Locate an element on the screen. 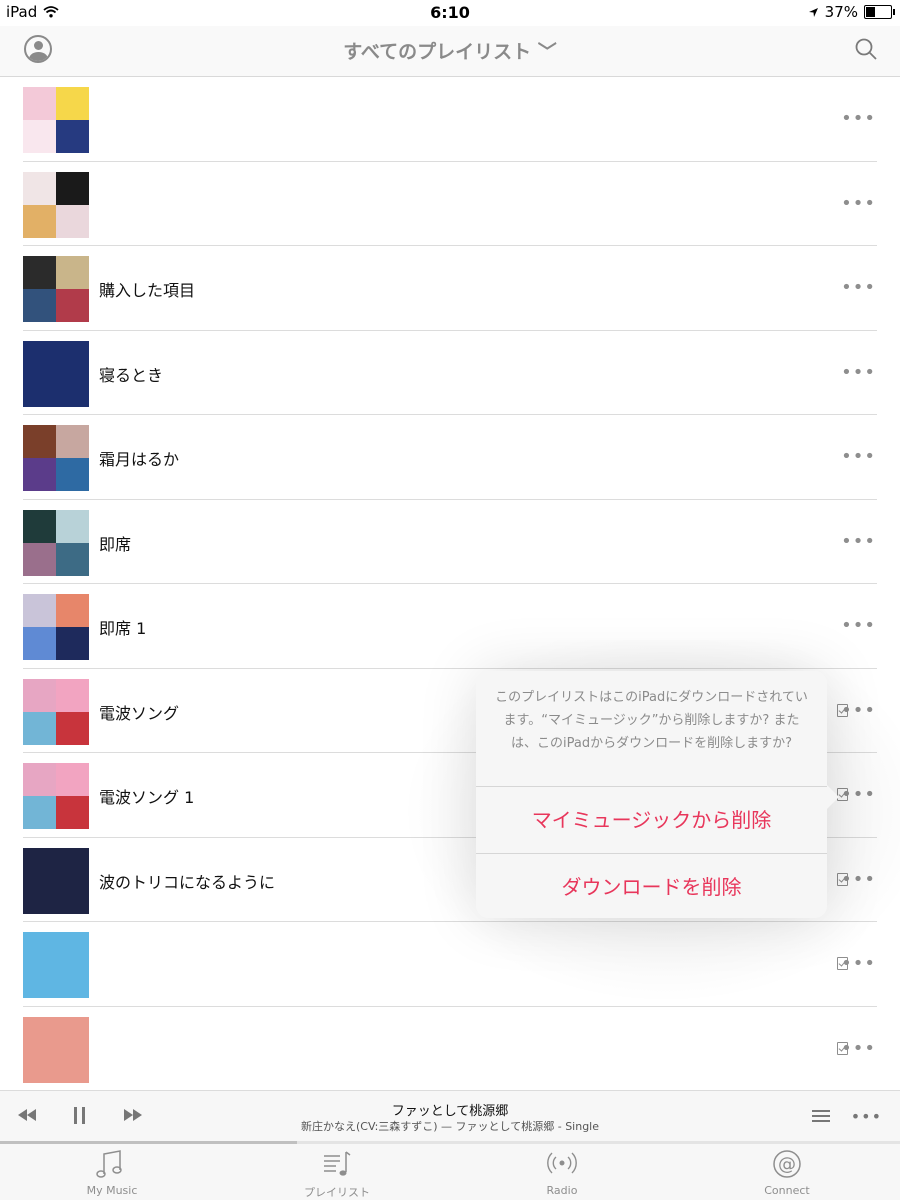  playlist-name: 電波ソング is located at coordinates (139, 713).